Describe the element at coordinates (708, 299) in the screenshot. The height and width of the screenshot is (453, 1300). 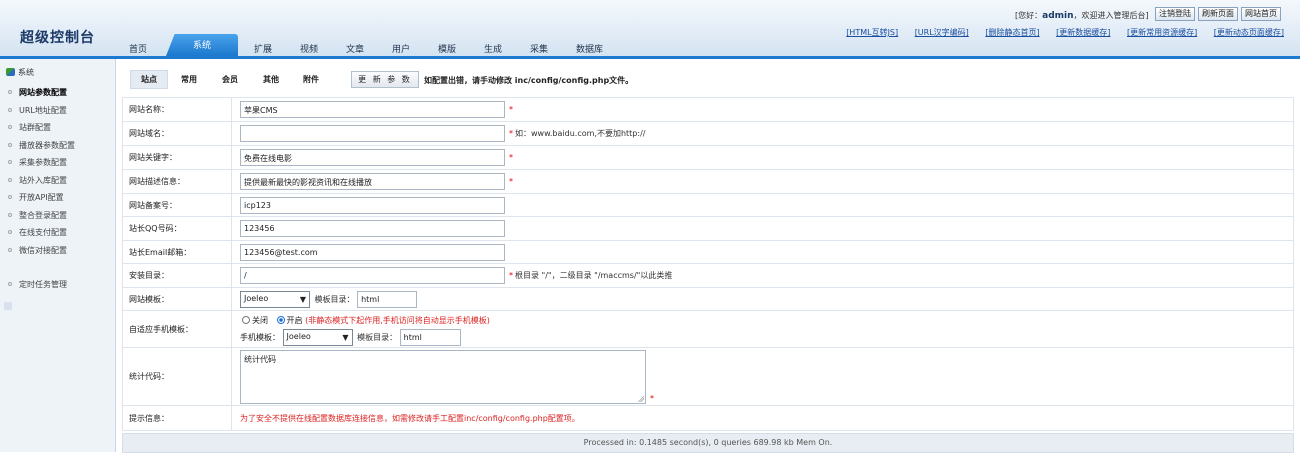
I see `row-template: 网站模板： Joeleo ▼ 模板目录： html` at that location.